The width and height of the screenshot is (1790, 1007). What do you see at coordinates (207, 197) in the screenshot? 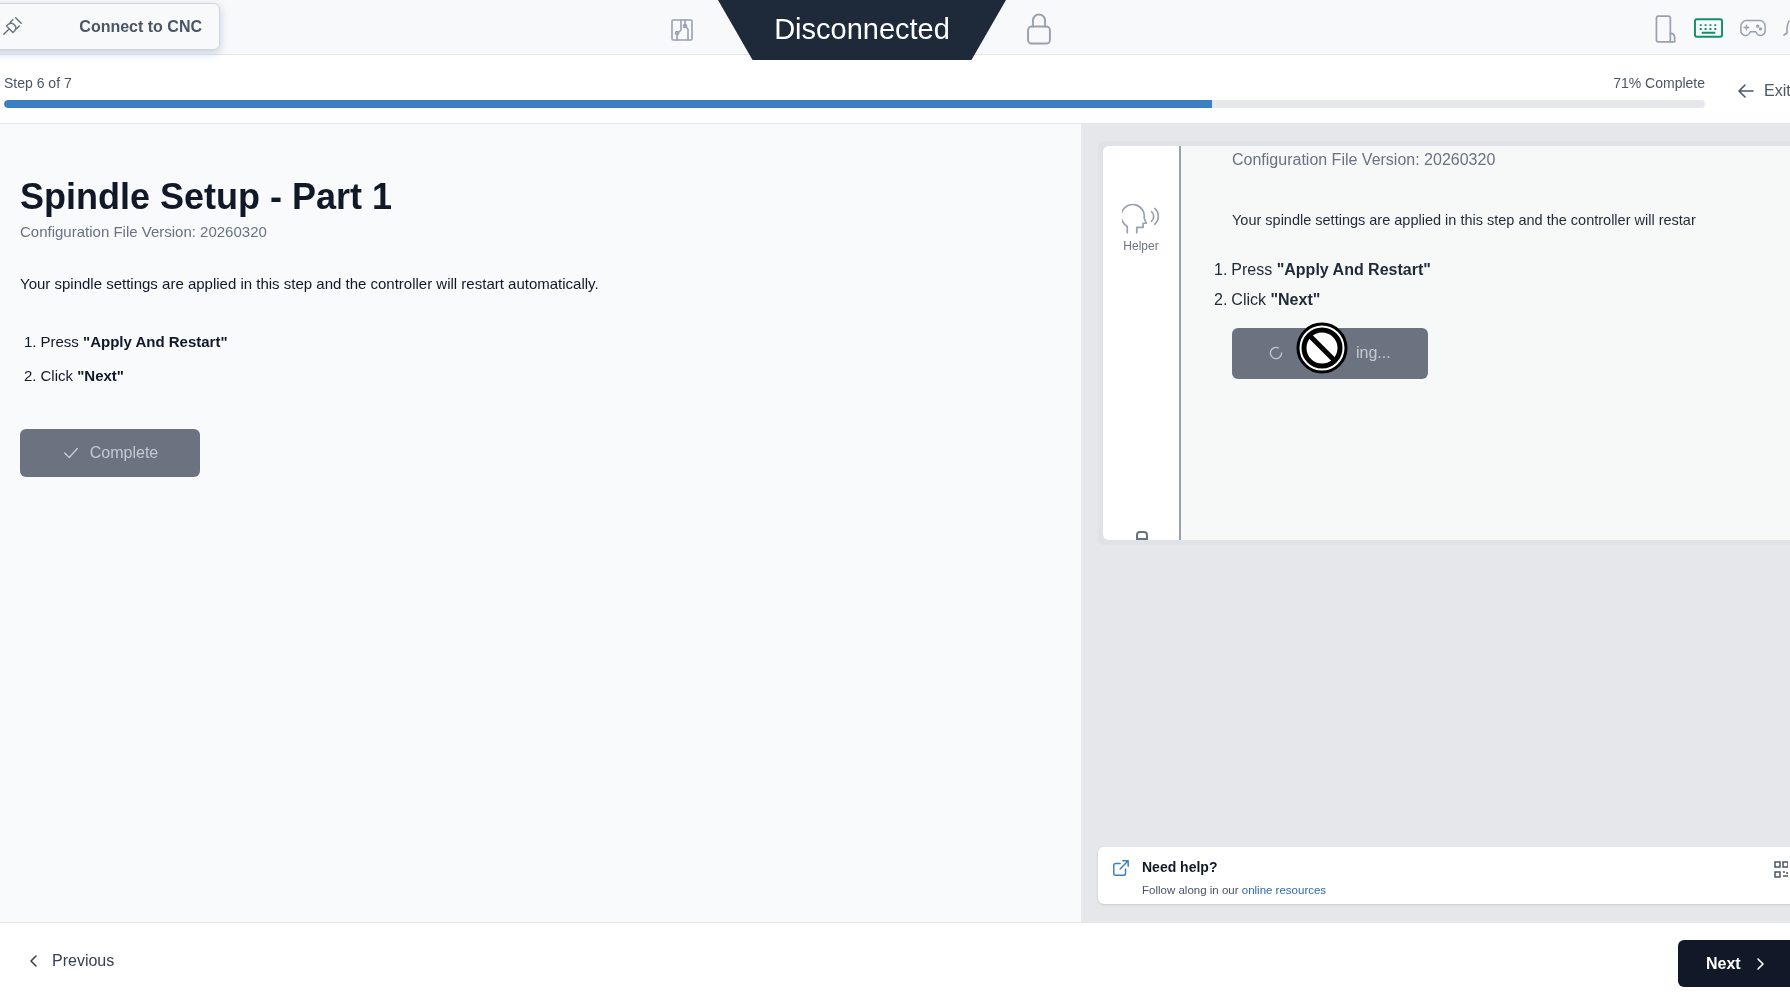
I see `page-title: Spindle Setup - Part 1` at bounding box center [207, 197].